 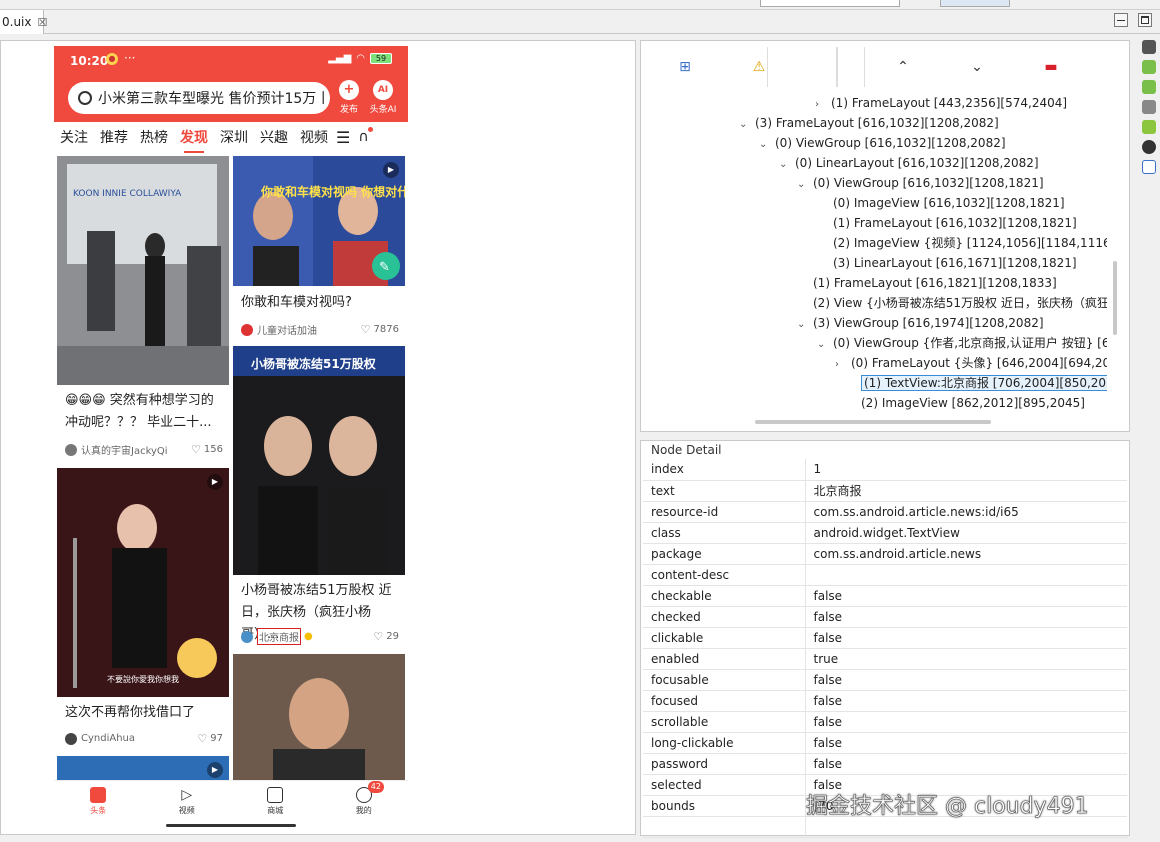 What do you see at coordinates (274, 137) in the screenshot?
I see `tab-interest: 兴趣` at bounding box center [274, 137].